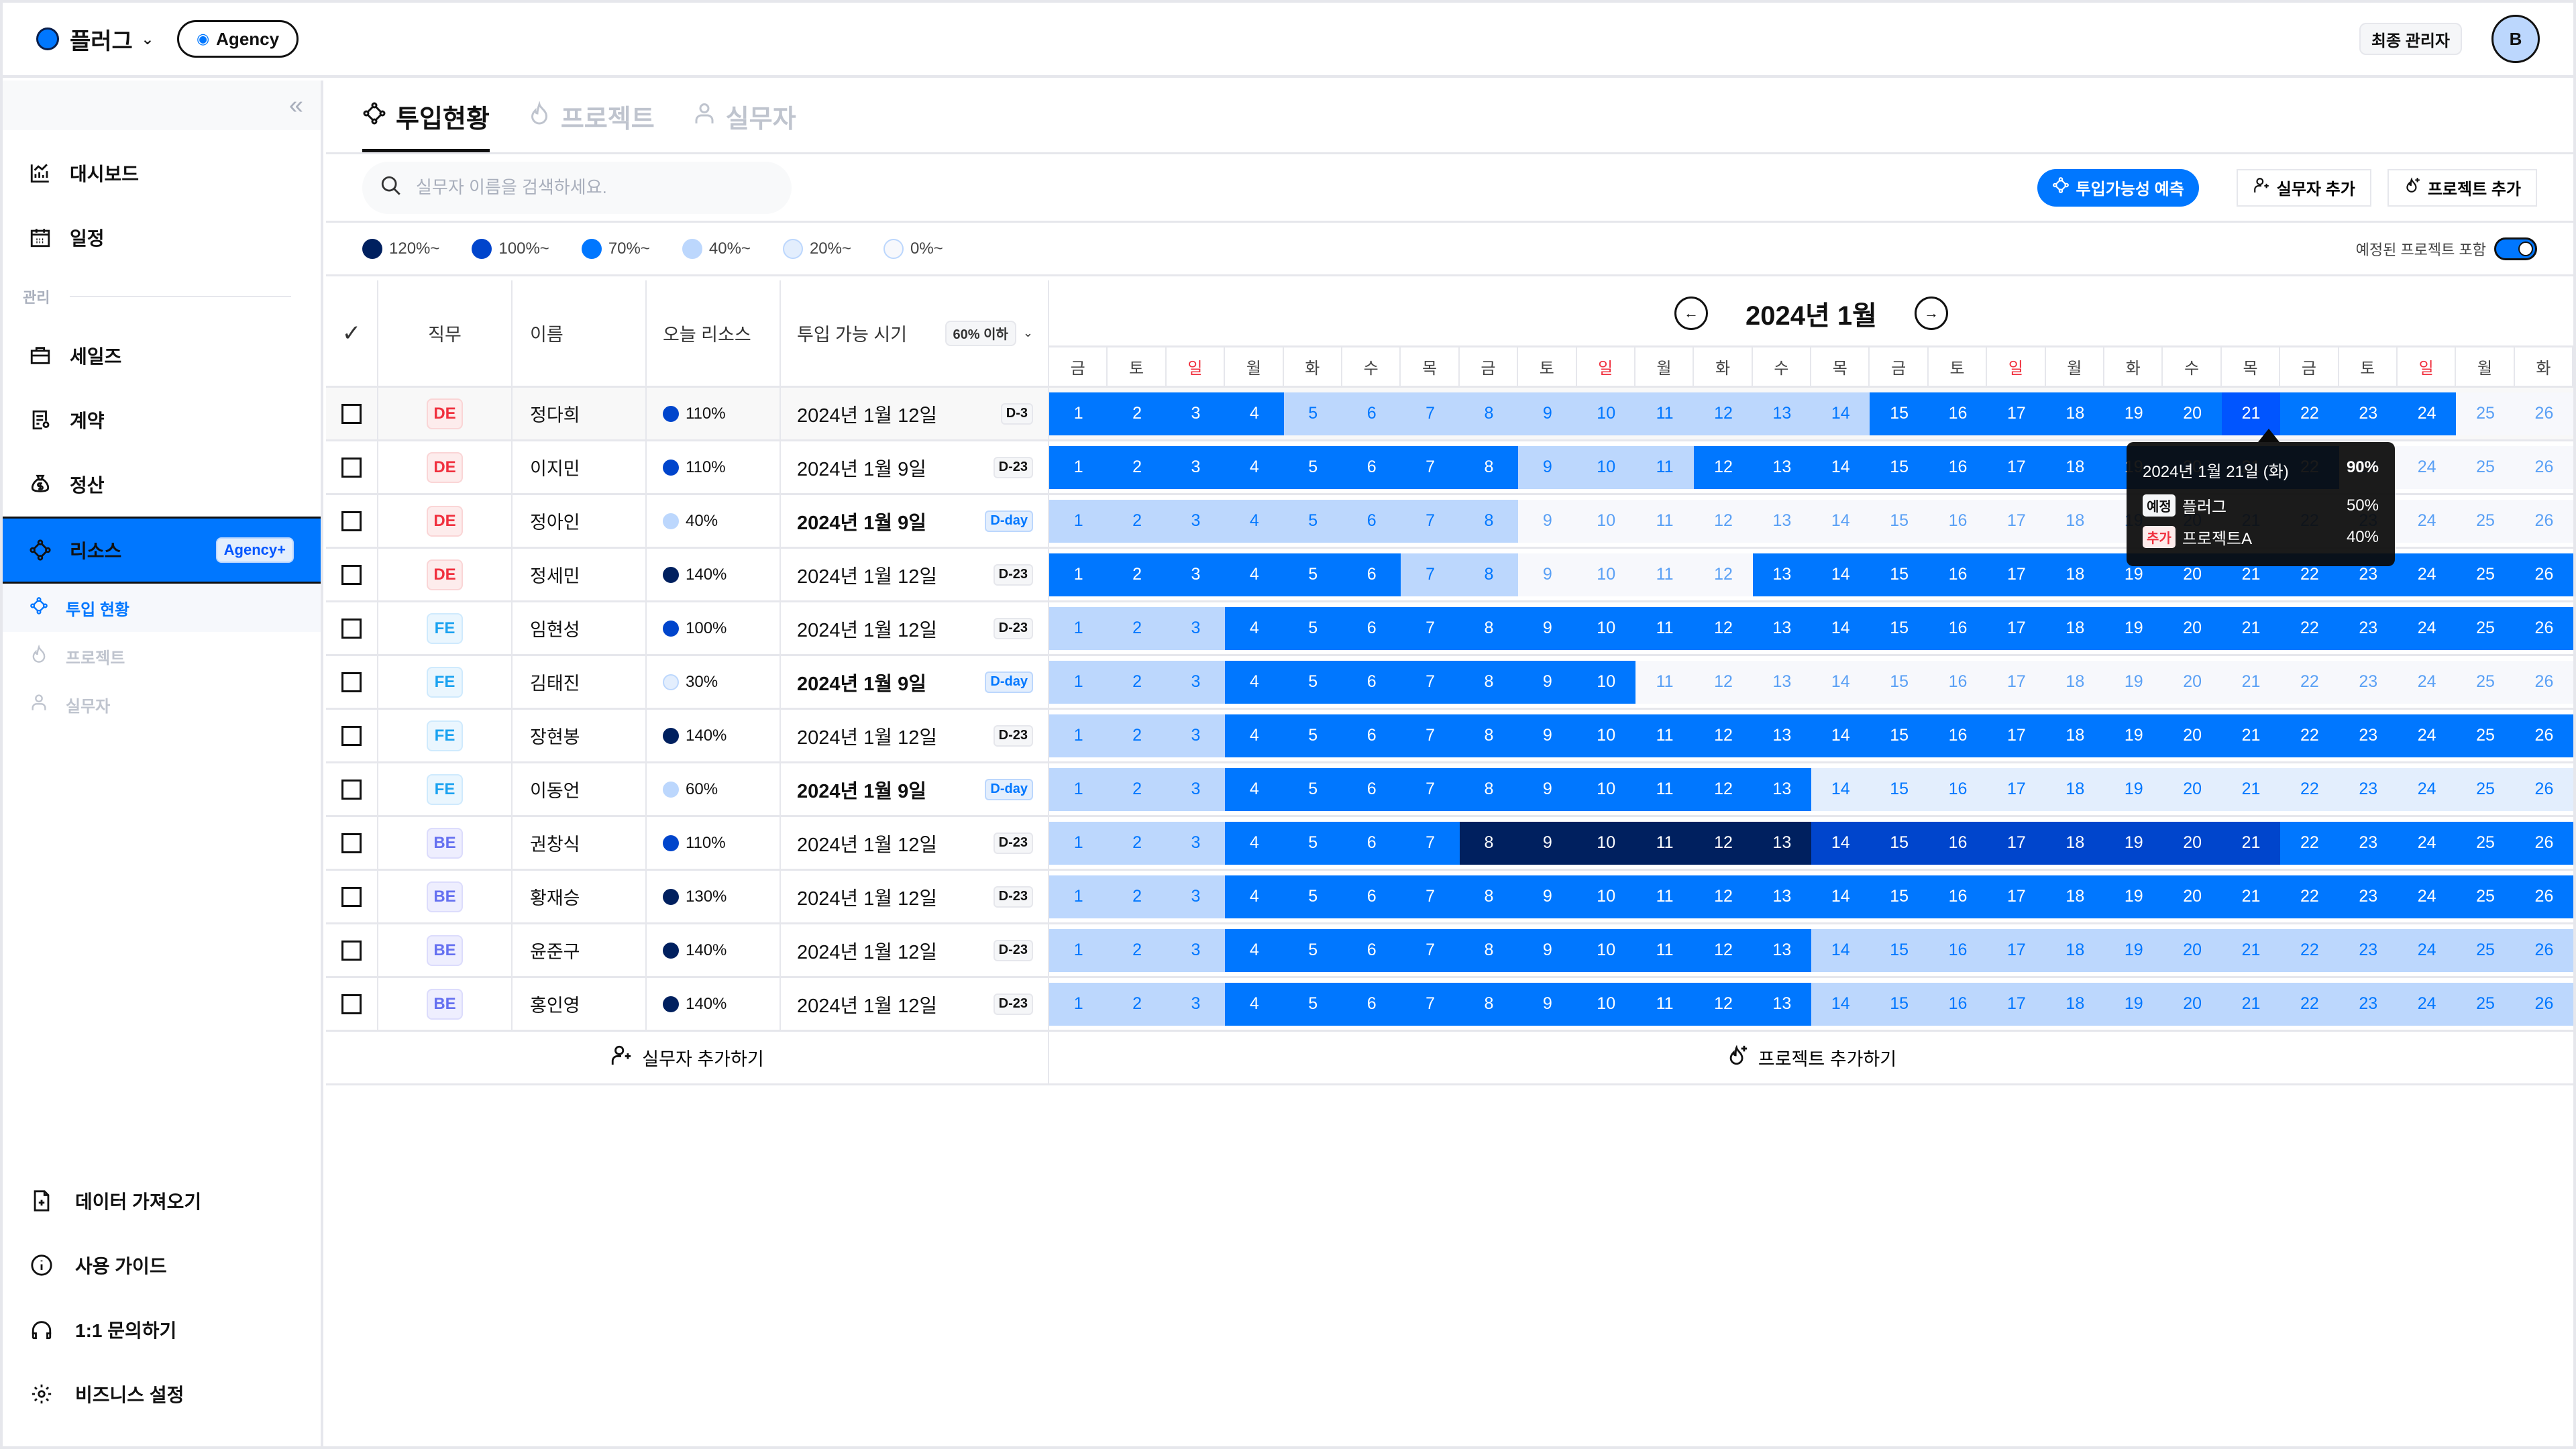 The image size is (2576, 1449). Describe the element at coordinates (591, 125) in the screenshot. I see `tab-project: 프로젝트` at that location.